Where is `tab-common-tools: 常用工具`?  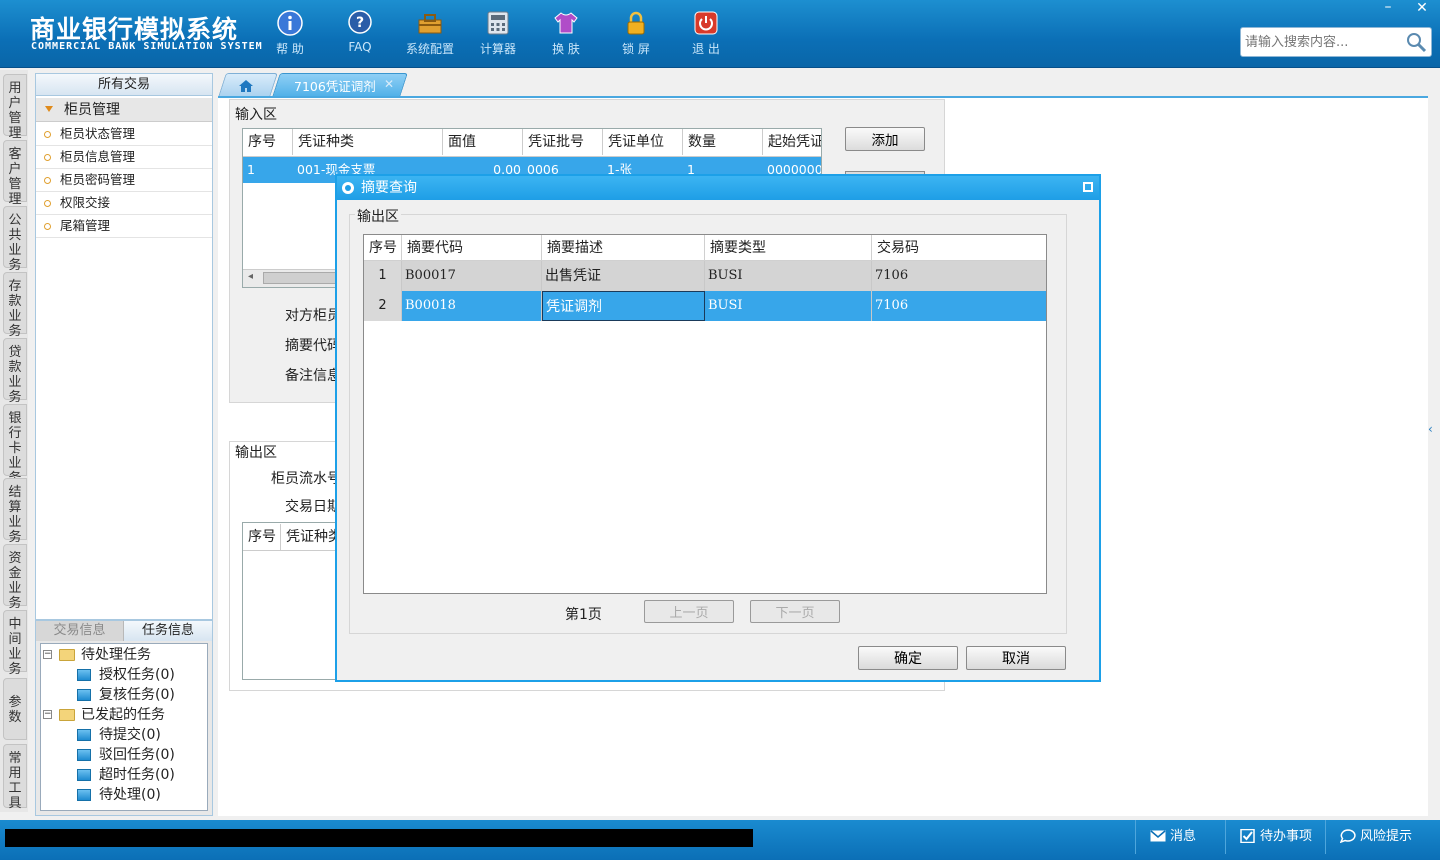 tab-common-tools: 常用工具 is located at coordinates (15, 777).